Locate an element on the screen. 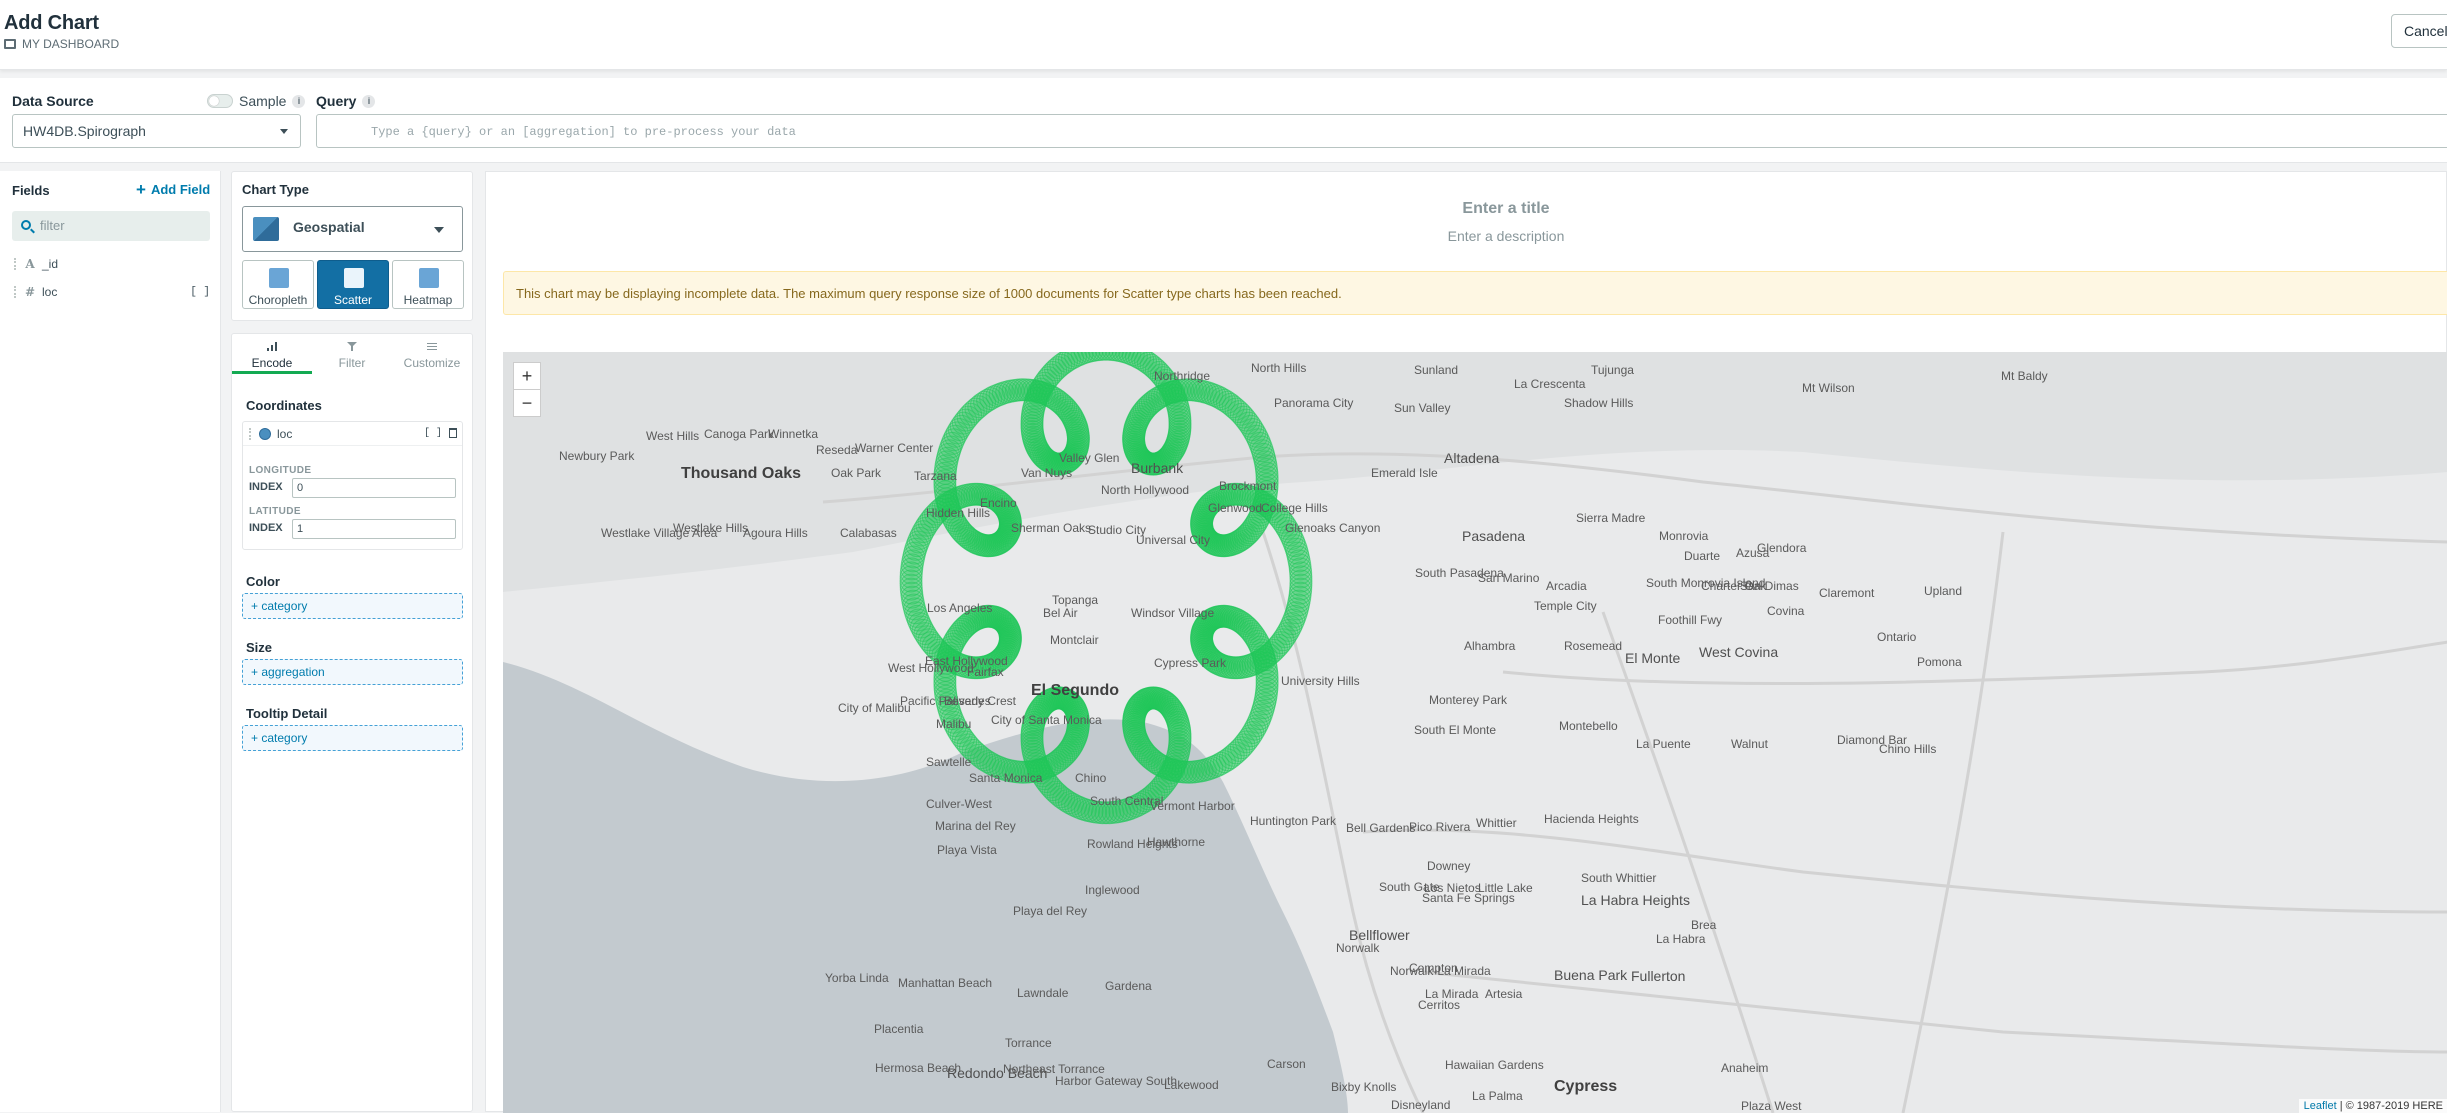 This screenshot has height=1113, width=2447. map-place-label: Arcadia is located at coordinates (1566, 586).